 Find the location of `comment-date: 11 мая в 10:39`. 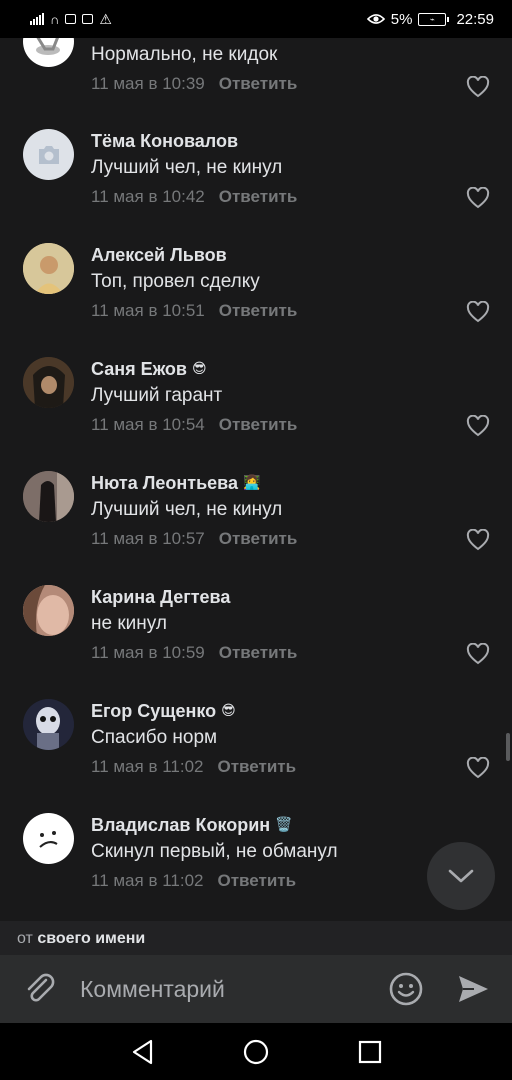

comment-date: 11 мая в 10:39 is located at coordinates (148, 83).